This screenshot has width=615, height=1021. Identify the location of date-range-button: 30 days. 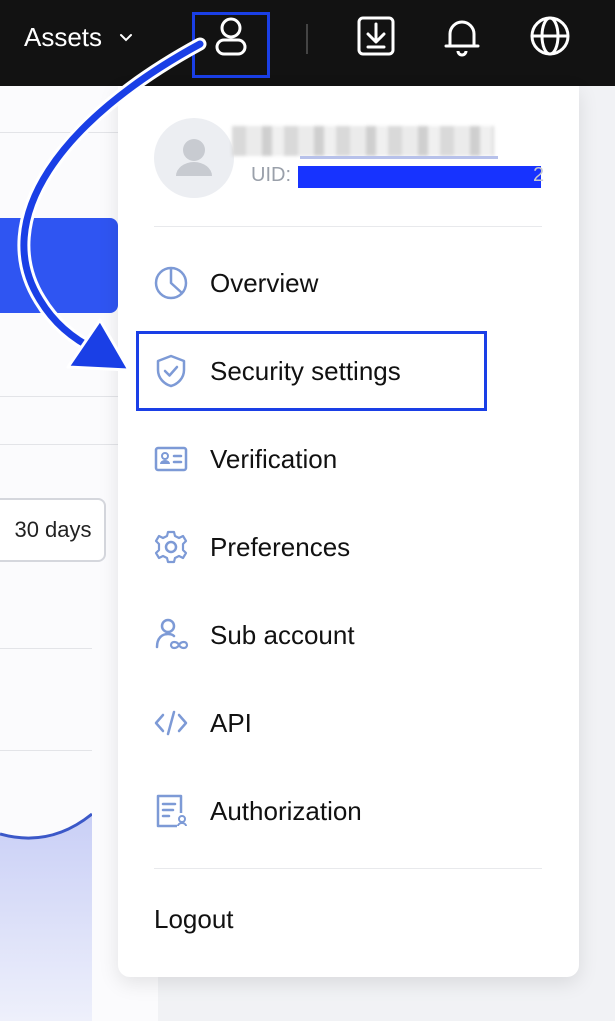
(53, 530).